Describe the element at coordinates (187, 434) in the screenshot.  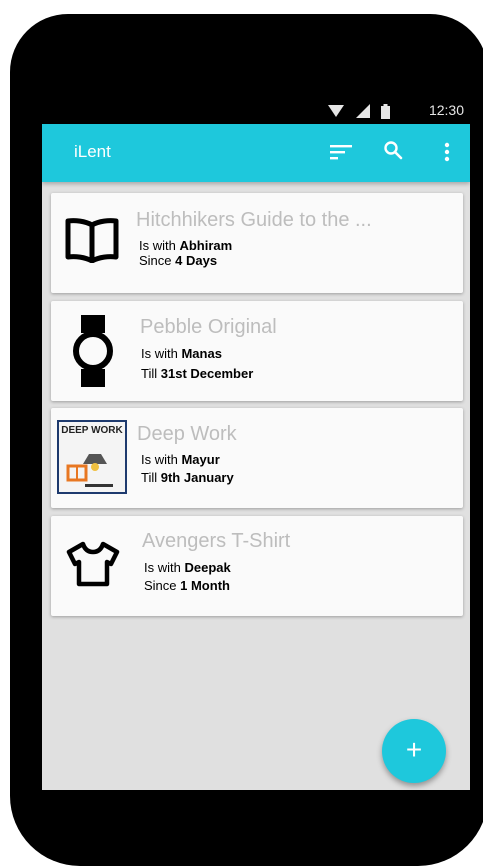
I see `item-title: Deep Work` at that location.